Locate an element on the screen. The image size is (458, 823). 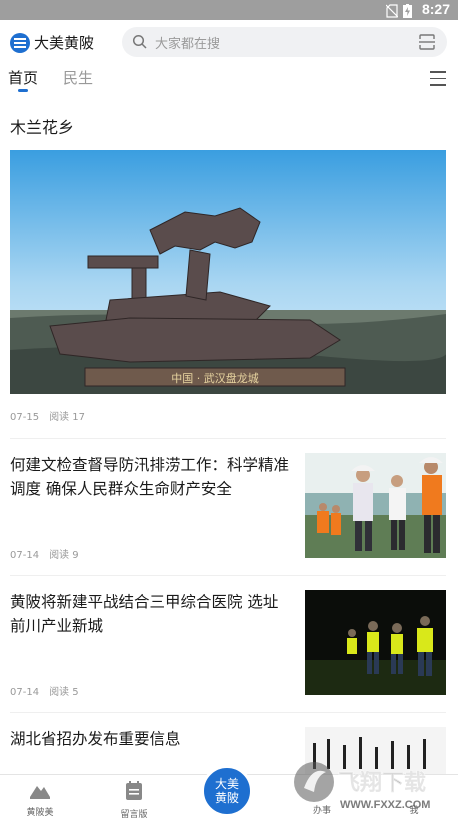
tab-minsheng: 民生 is located at coordinates (78, 77).